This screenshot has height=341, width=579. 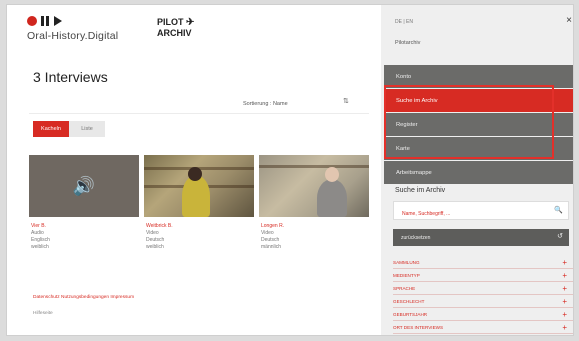 What do you see at coordinates (406, 275) in the screenshot?
I see `filter-label: MEDIENTYP` at bounding box center [406, 275].